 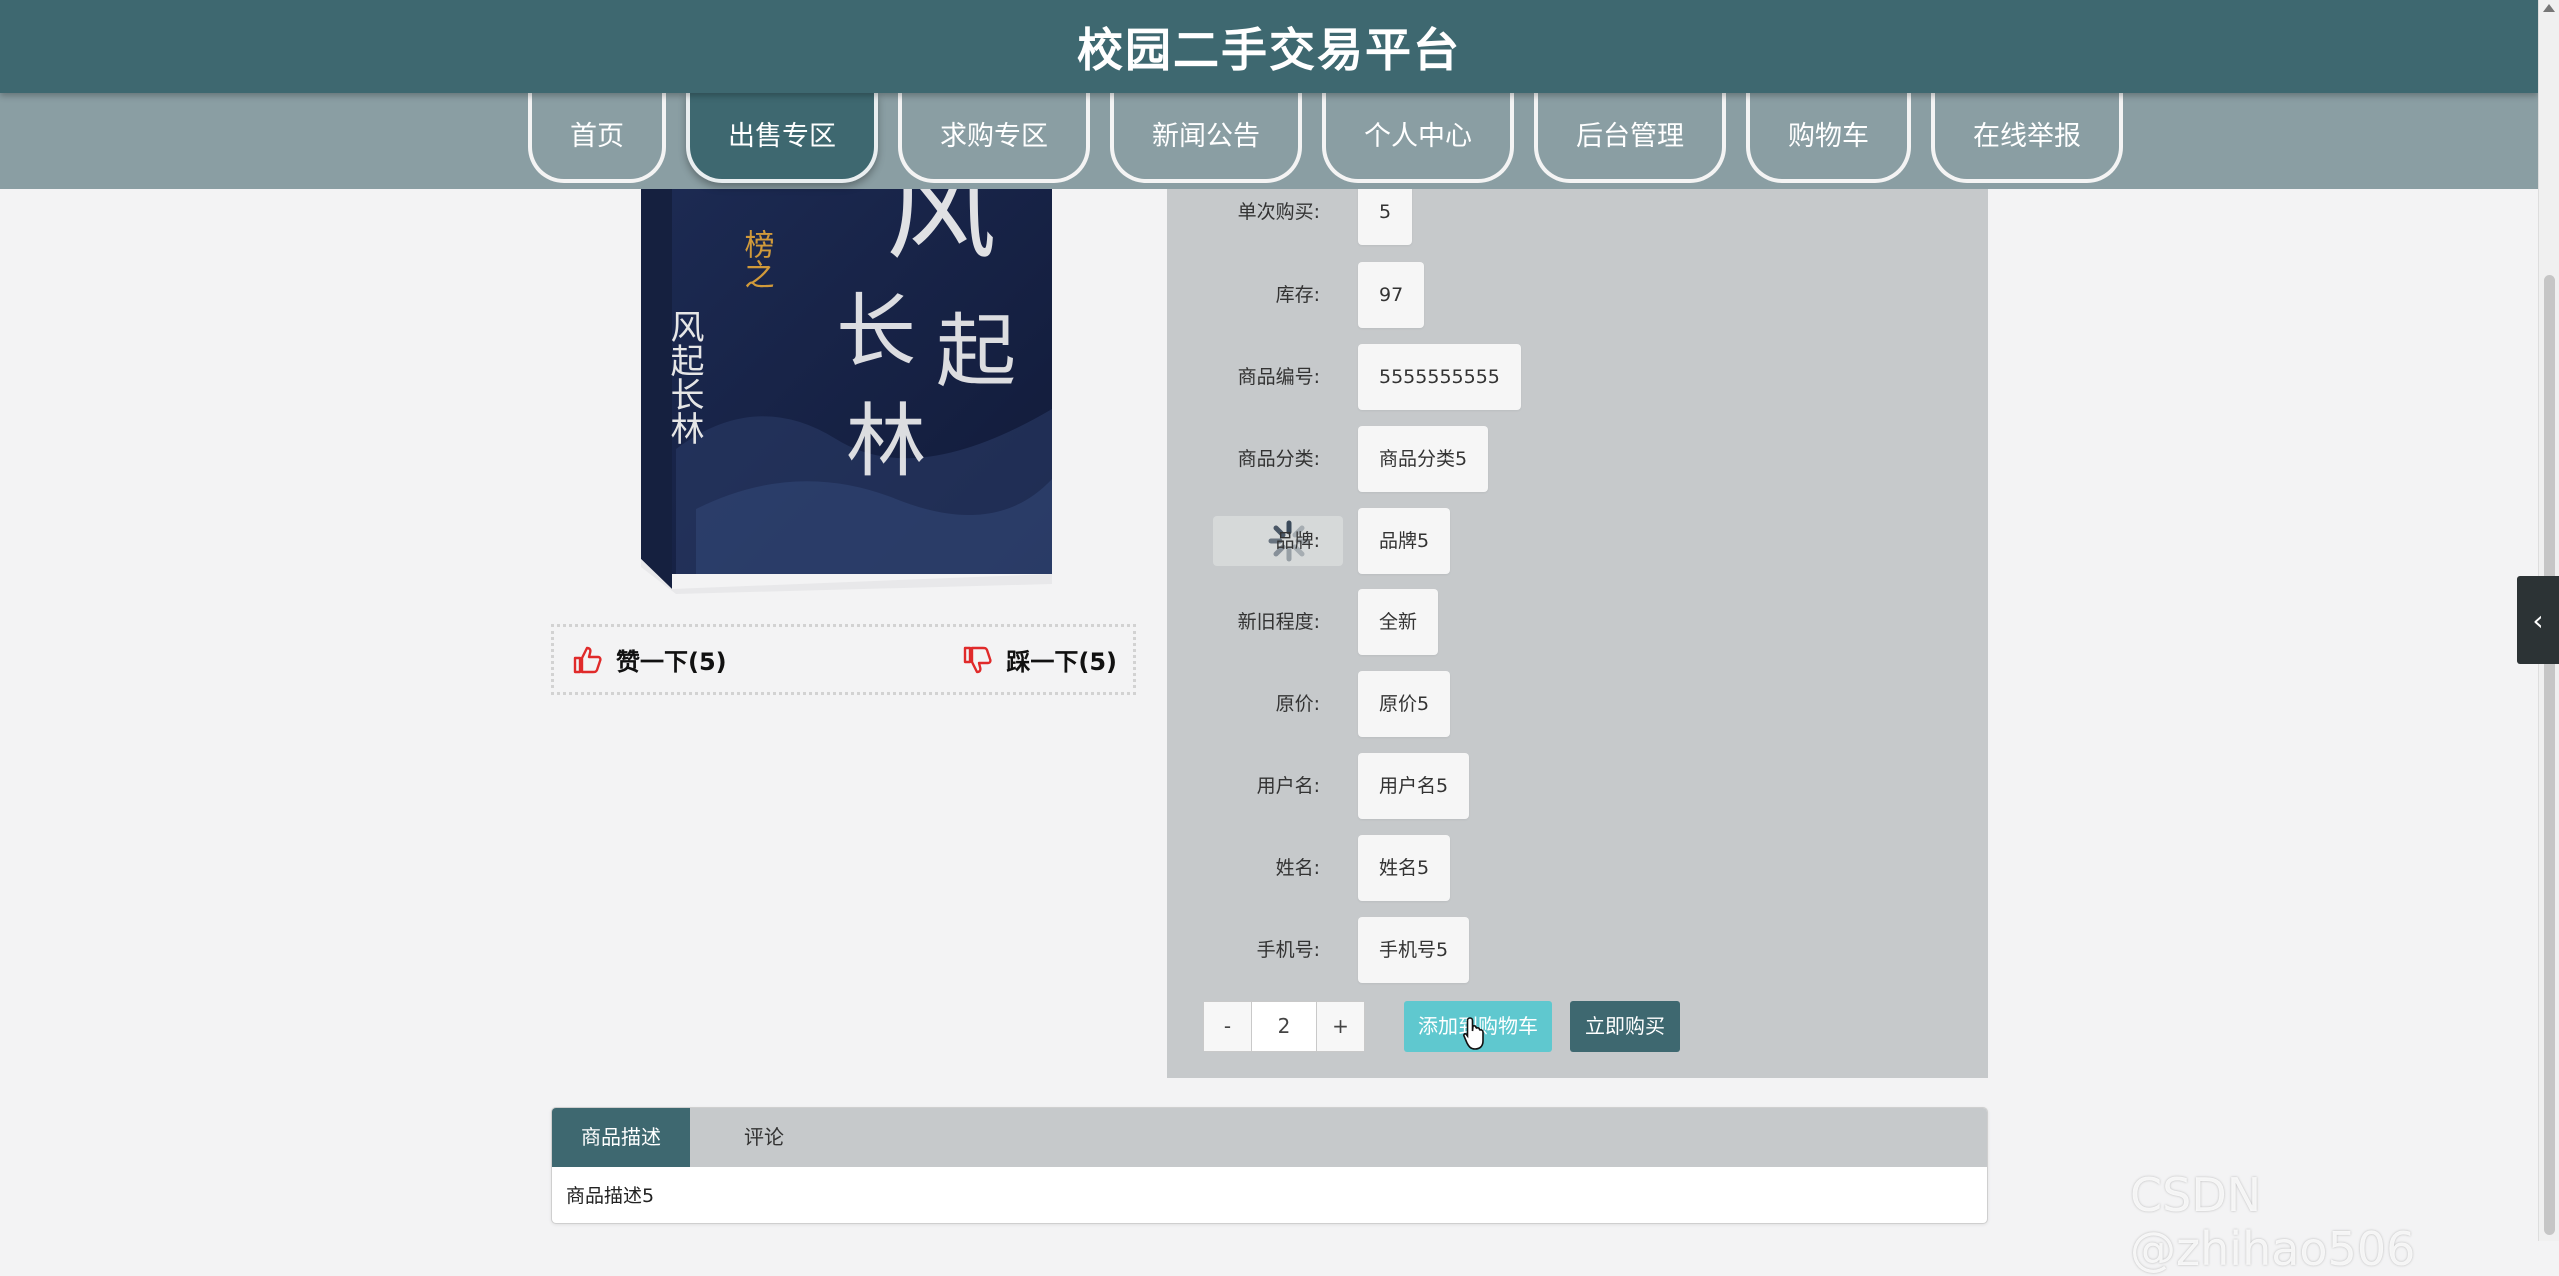 What do you see at coordinates (1398, 622) in the screenshot?
I see `detail-value: 全新` at bounding box center [1398, 622].